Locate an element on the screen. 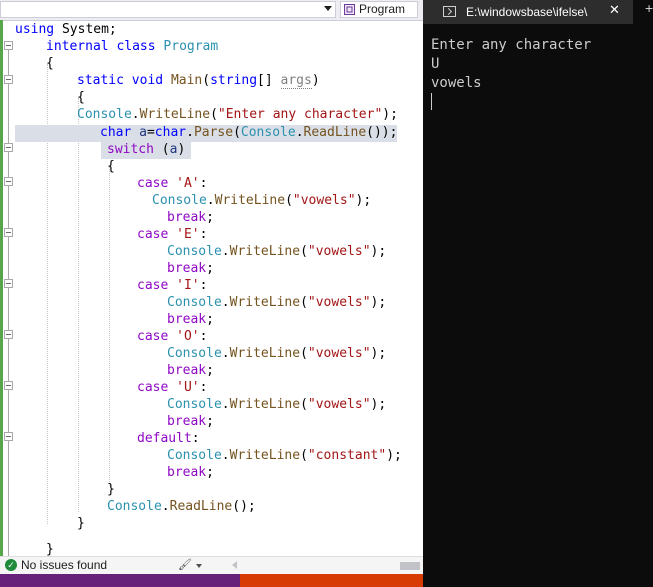  class-dropdown: Program is located at coordinates (379, 9).